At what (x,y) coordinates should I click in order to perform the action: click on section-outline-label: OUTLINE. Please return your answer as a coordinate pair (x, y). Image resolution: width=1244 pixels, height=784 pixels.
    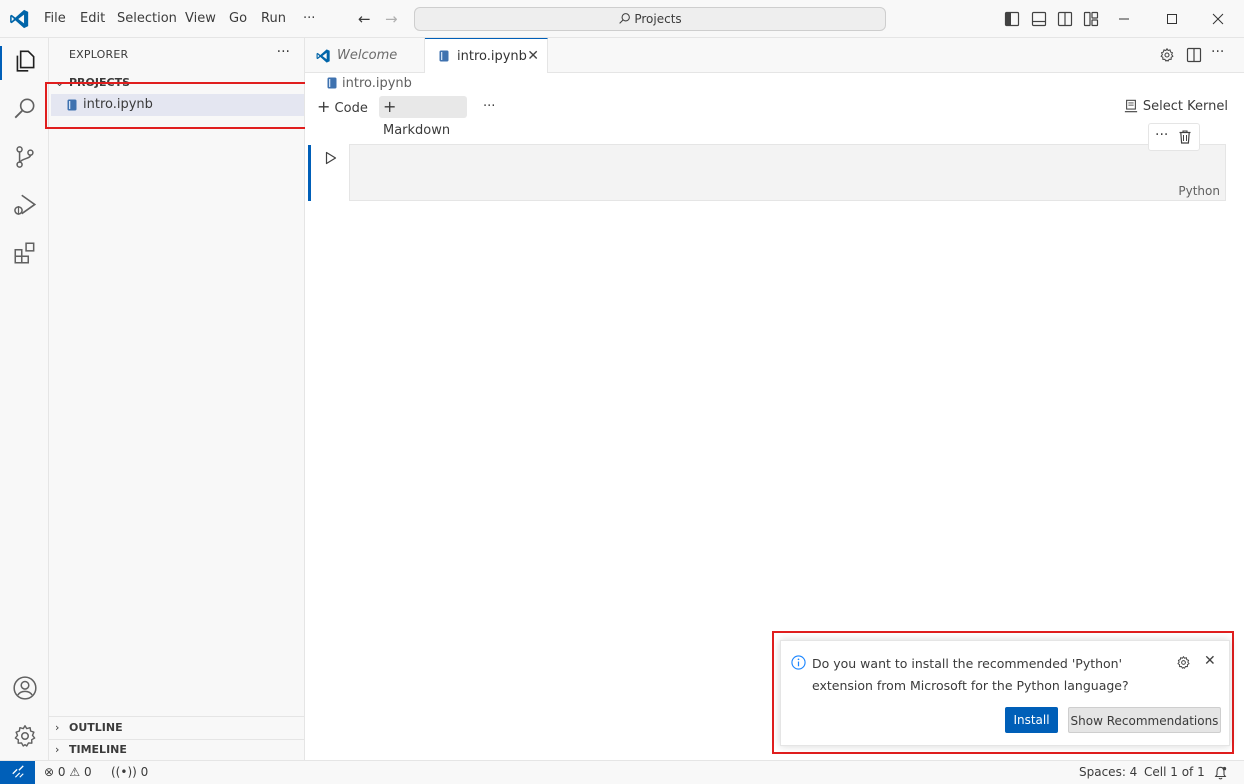
    Looking at the image, I should click on (96, 727).